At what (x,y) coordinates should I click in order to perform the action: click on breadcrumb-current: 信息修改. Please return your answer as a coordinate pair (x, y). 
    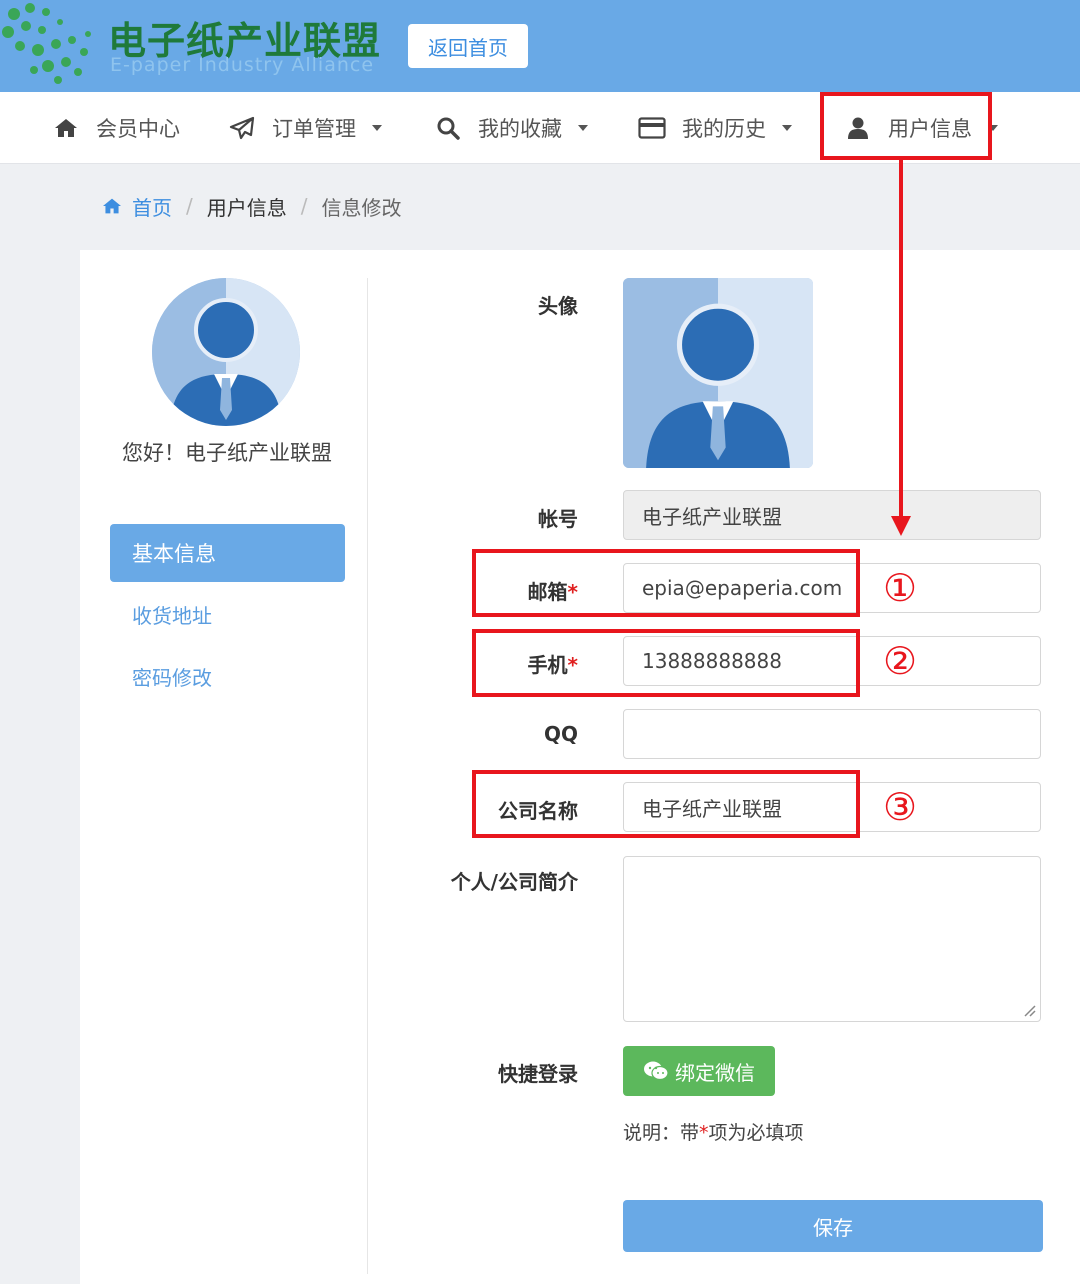
    Looking at the image, I should click on (361, 207).